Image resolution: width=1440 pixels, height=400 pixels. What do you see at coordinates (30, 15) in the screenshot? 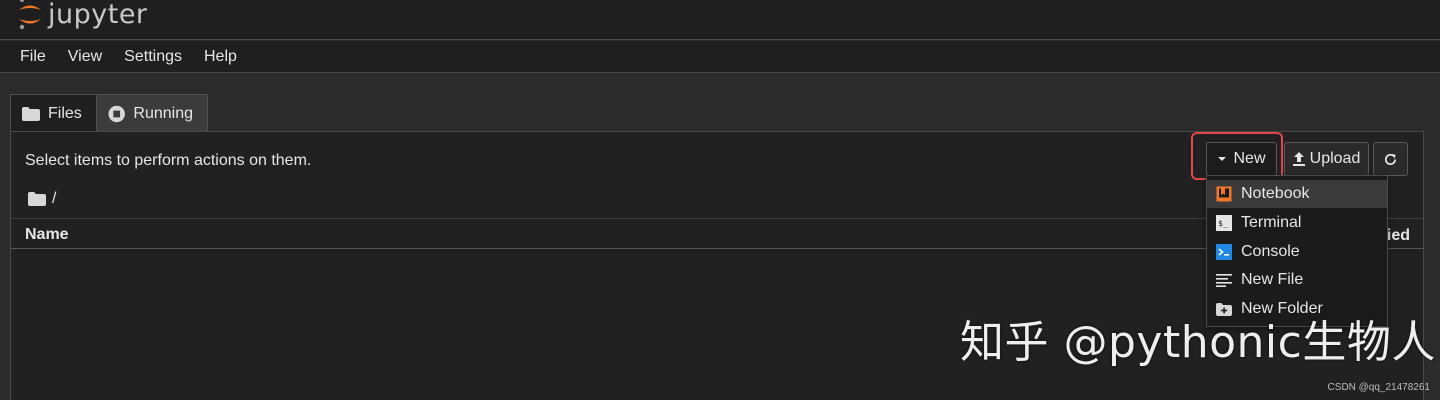
I see `jupyter-logo-icon` at bounding box center [30, 15].